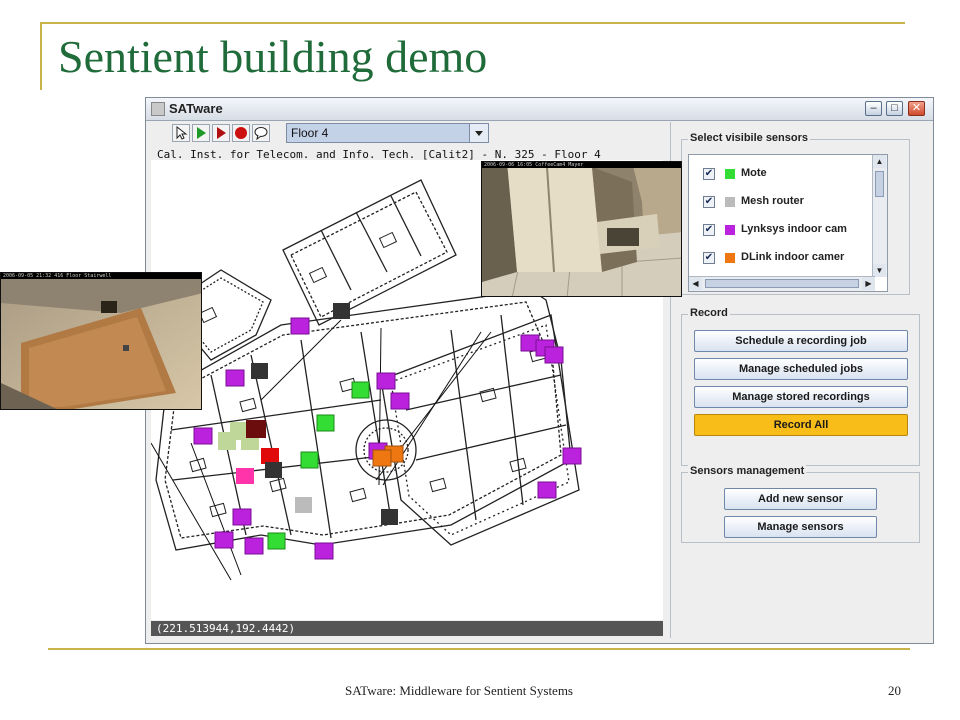 This screenshot has width=960, height=720. I want to click on record-all-button: Record All, so click(801, 425).